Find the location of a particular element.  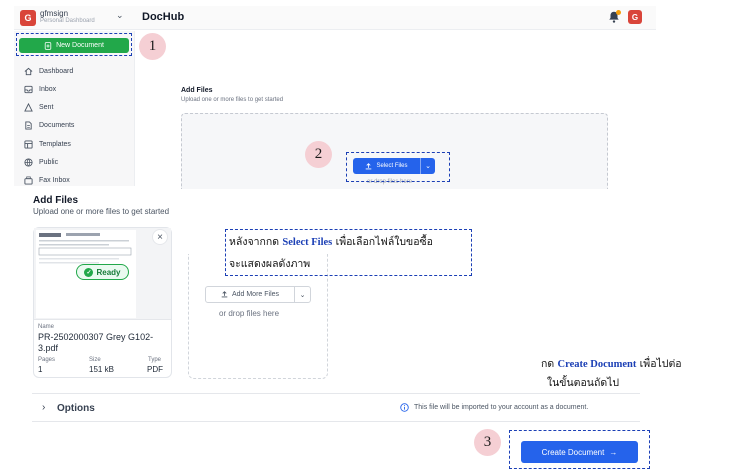

workspace-logo: G is located at coordinates (28, 18).